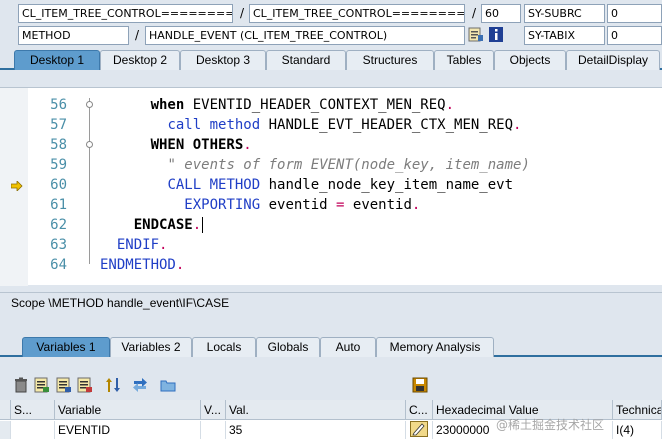 Image resolution: width=662 pixels, height=439 pixels. Describe the element at coordinates (5, 430) in the screenshot. I see `row-selector` at that location.